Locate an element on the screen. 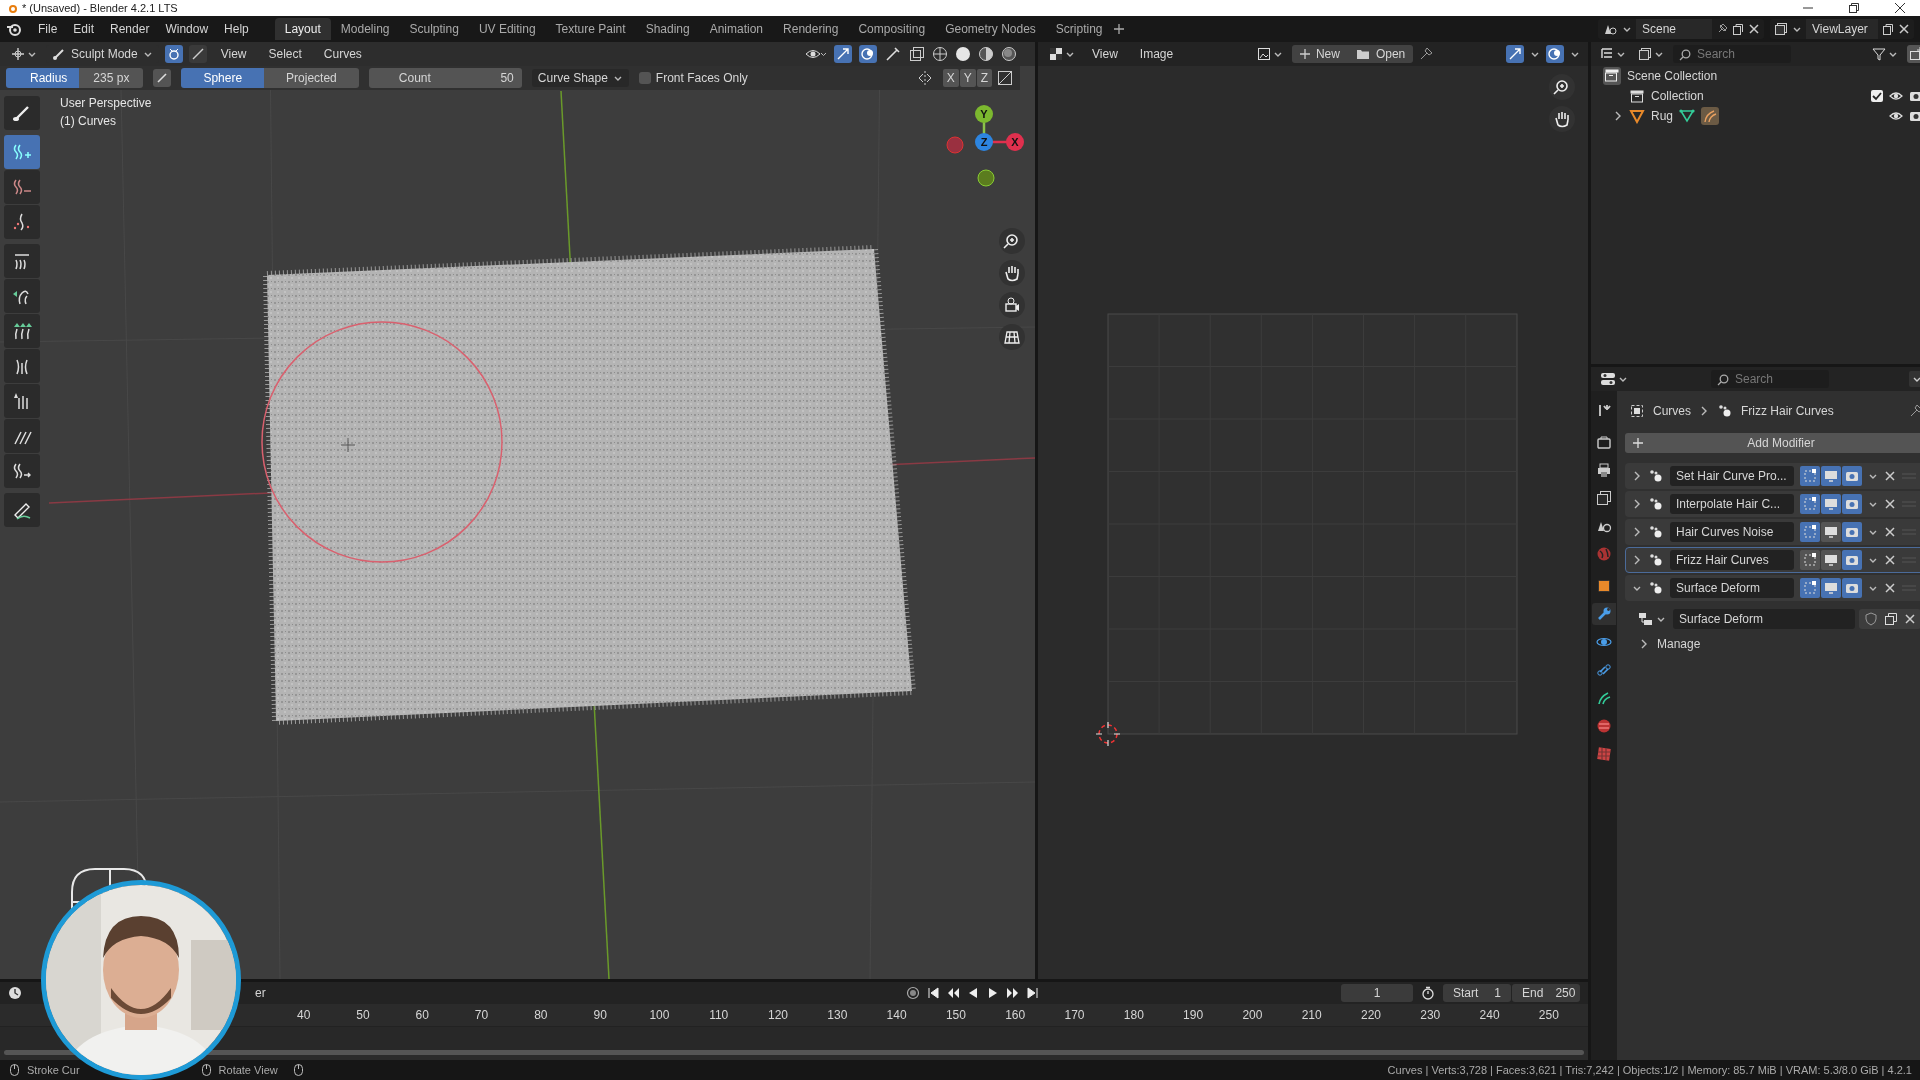 The width and height of the screenshot is (1920, 1080). workspace-tab: Compositing is located at coordinates (892, 29).